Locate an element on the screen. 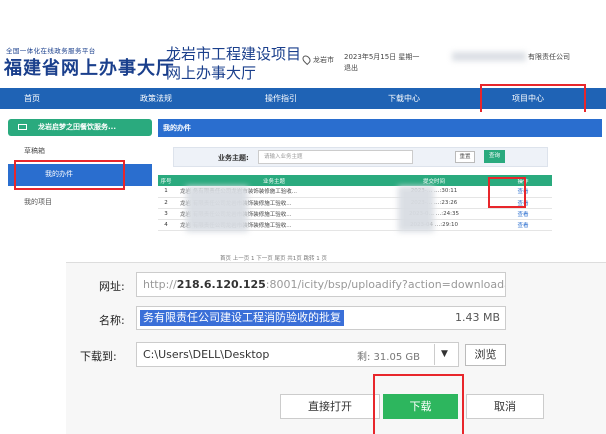 The image size is (606, 434). url-label: 网址: is located at coordinates (112, 286).